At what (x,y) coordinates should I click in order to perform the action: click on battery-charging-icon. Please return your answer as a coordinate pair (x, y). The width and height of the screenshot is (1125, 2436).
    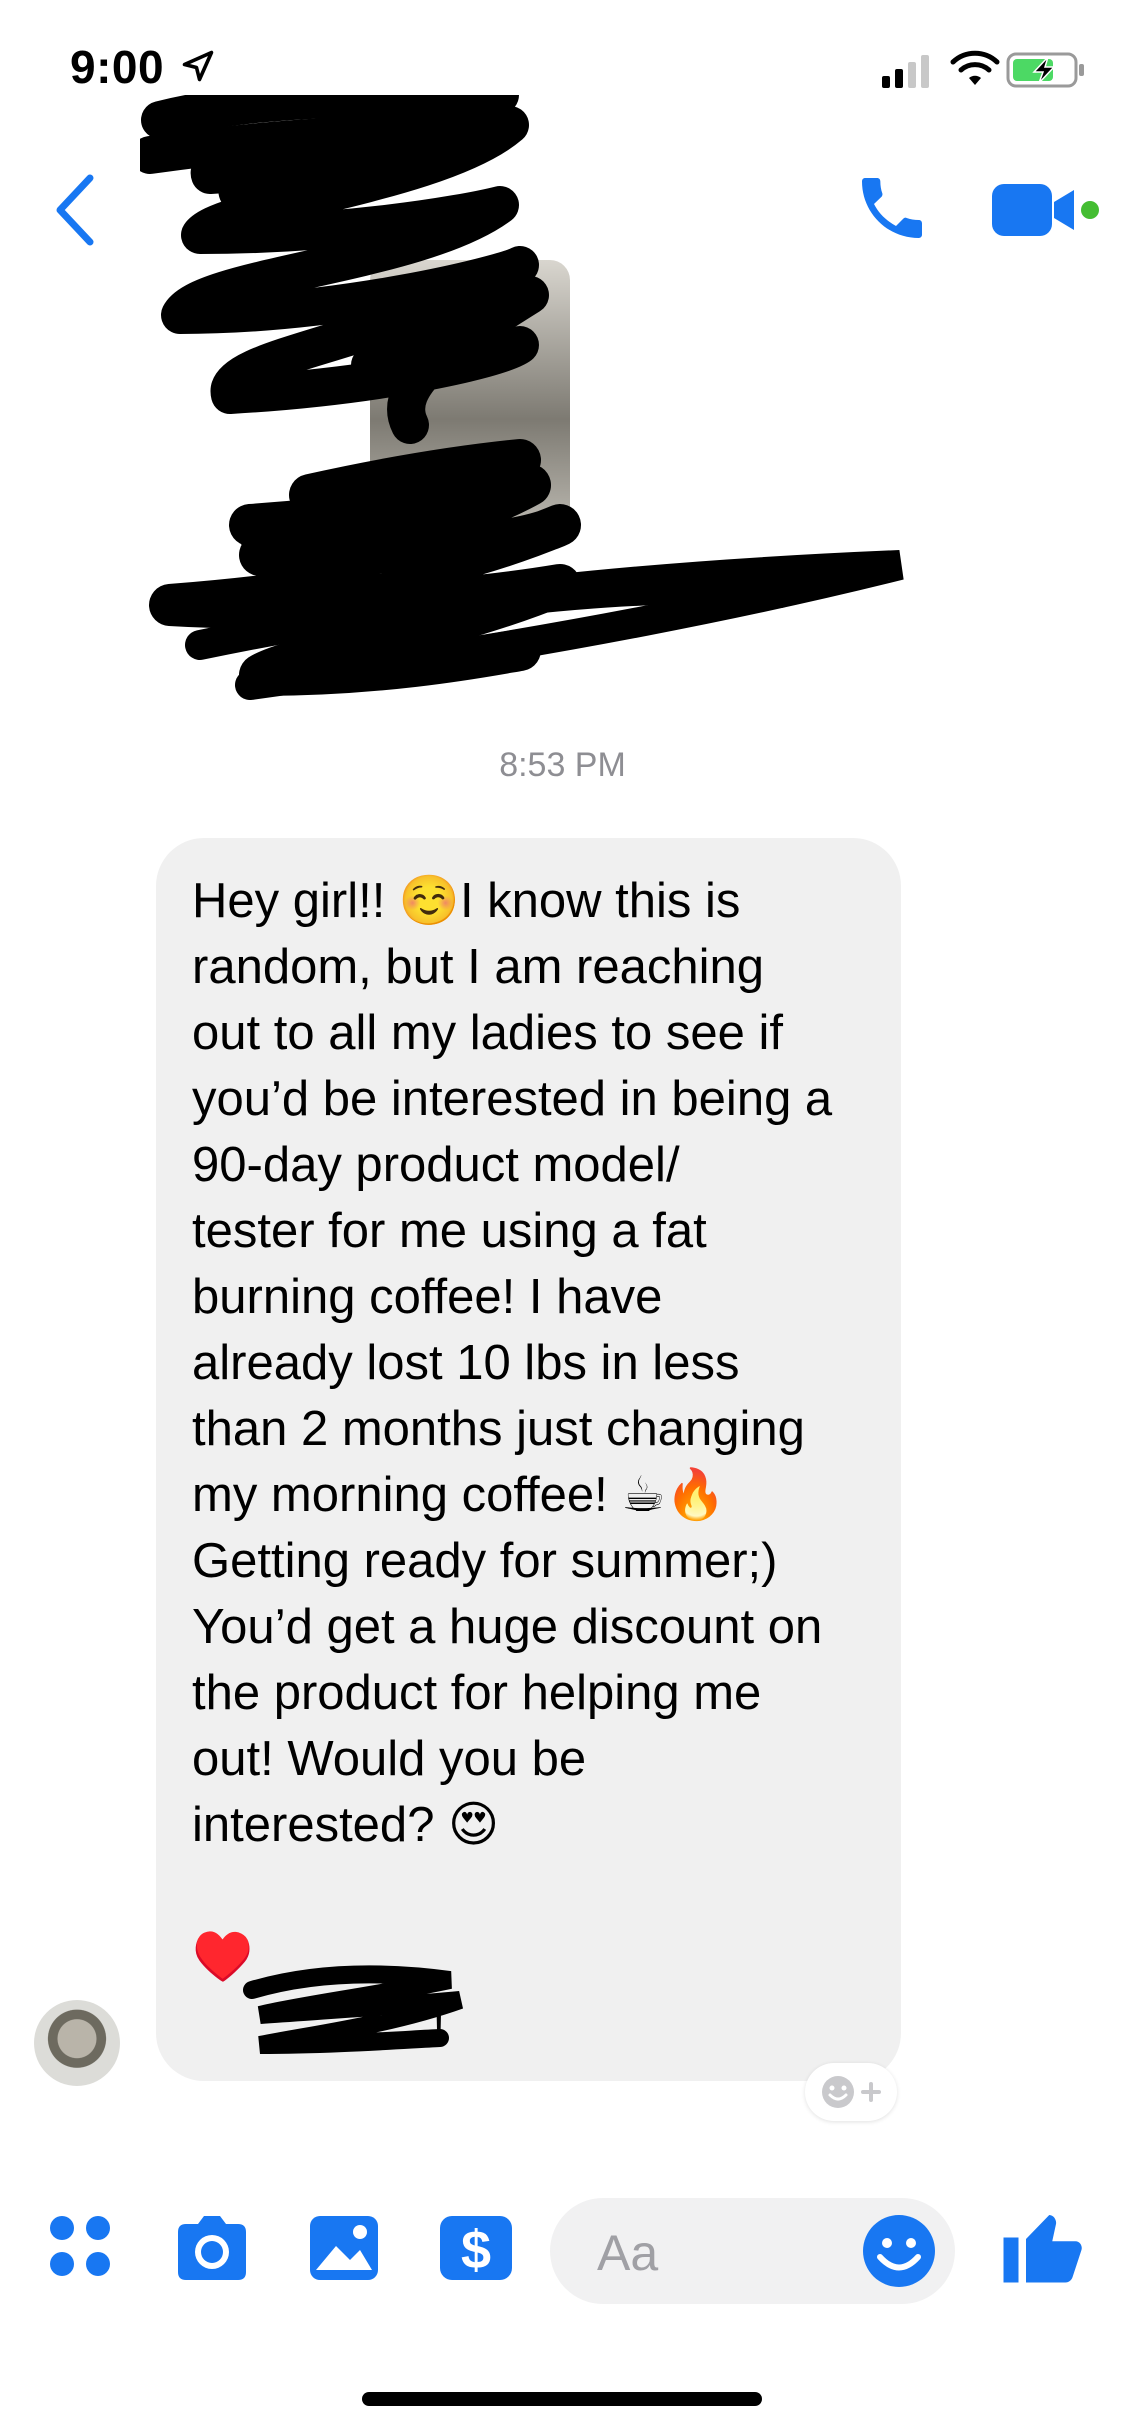
    Looking at the image, I should click on (1045, 70).